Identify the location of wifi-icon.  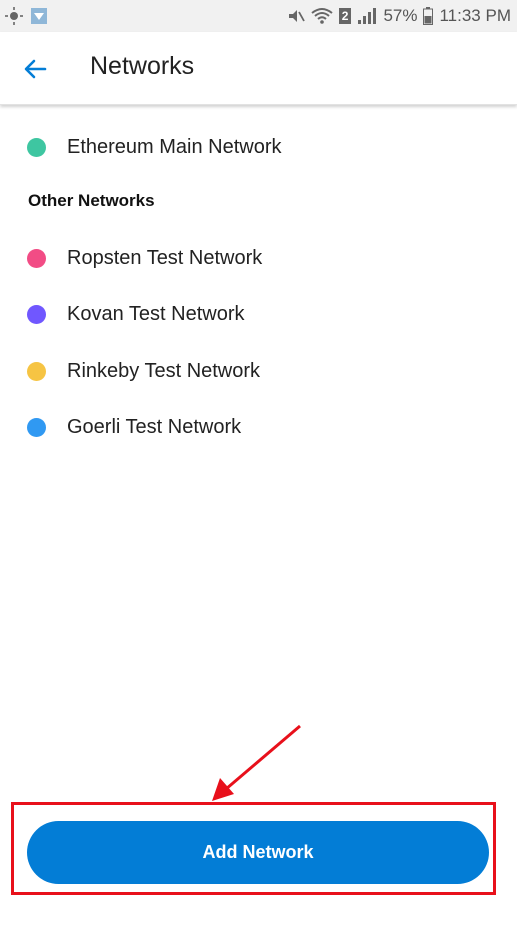
(322, 16).